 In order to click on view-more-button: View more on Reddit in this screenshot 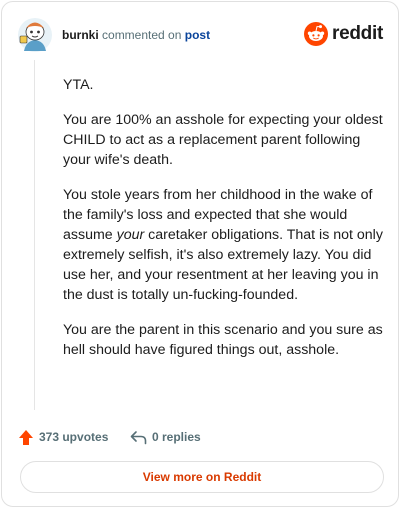, I will do `click(202, 477)`.